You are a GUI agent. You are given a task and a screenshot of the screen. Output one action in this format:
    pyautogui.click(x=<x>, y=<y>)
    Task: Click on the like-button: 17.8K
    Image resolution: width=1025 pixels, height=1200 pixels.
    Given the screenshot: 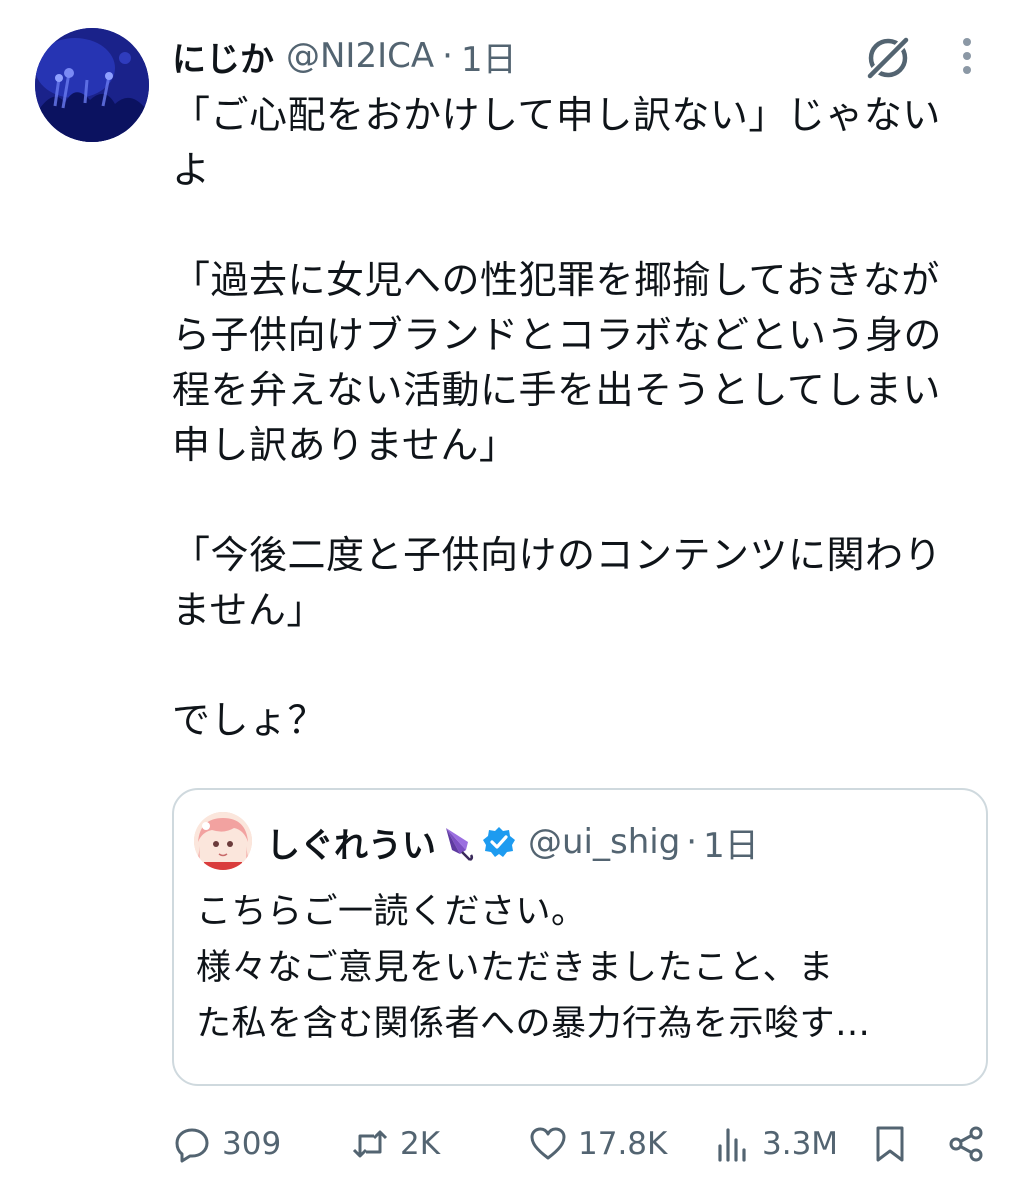 What is the action you would take?
    pyautogui.click(x=597, y=1144)
    